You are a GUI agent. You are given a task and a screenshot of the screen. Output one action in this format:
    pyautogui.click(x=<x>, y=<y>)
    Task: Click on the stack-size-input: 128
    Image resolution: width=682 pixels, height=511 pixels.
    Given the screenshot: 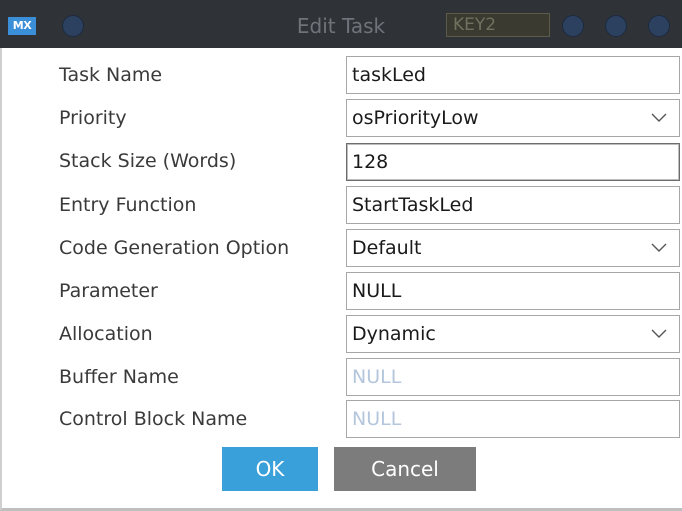 What is the action you would take?
    pyautogui.click(x=513, y=162)
    